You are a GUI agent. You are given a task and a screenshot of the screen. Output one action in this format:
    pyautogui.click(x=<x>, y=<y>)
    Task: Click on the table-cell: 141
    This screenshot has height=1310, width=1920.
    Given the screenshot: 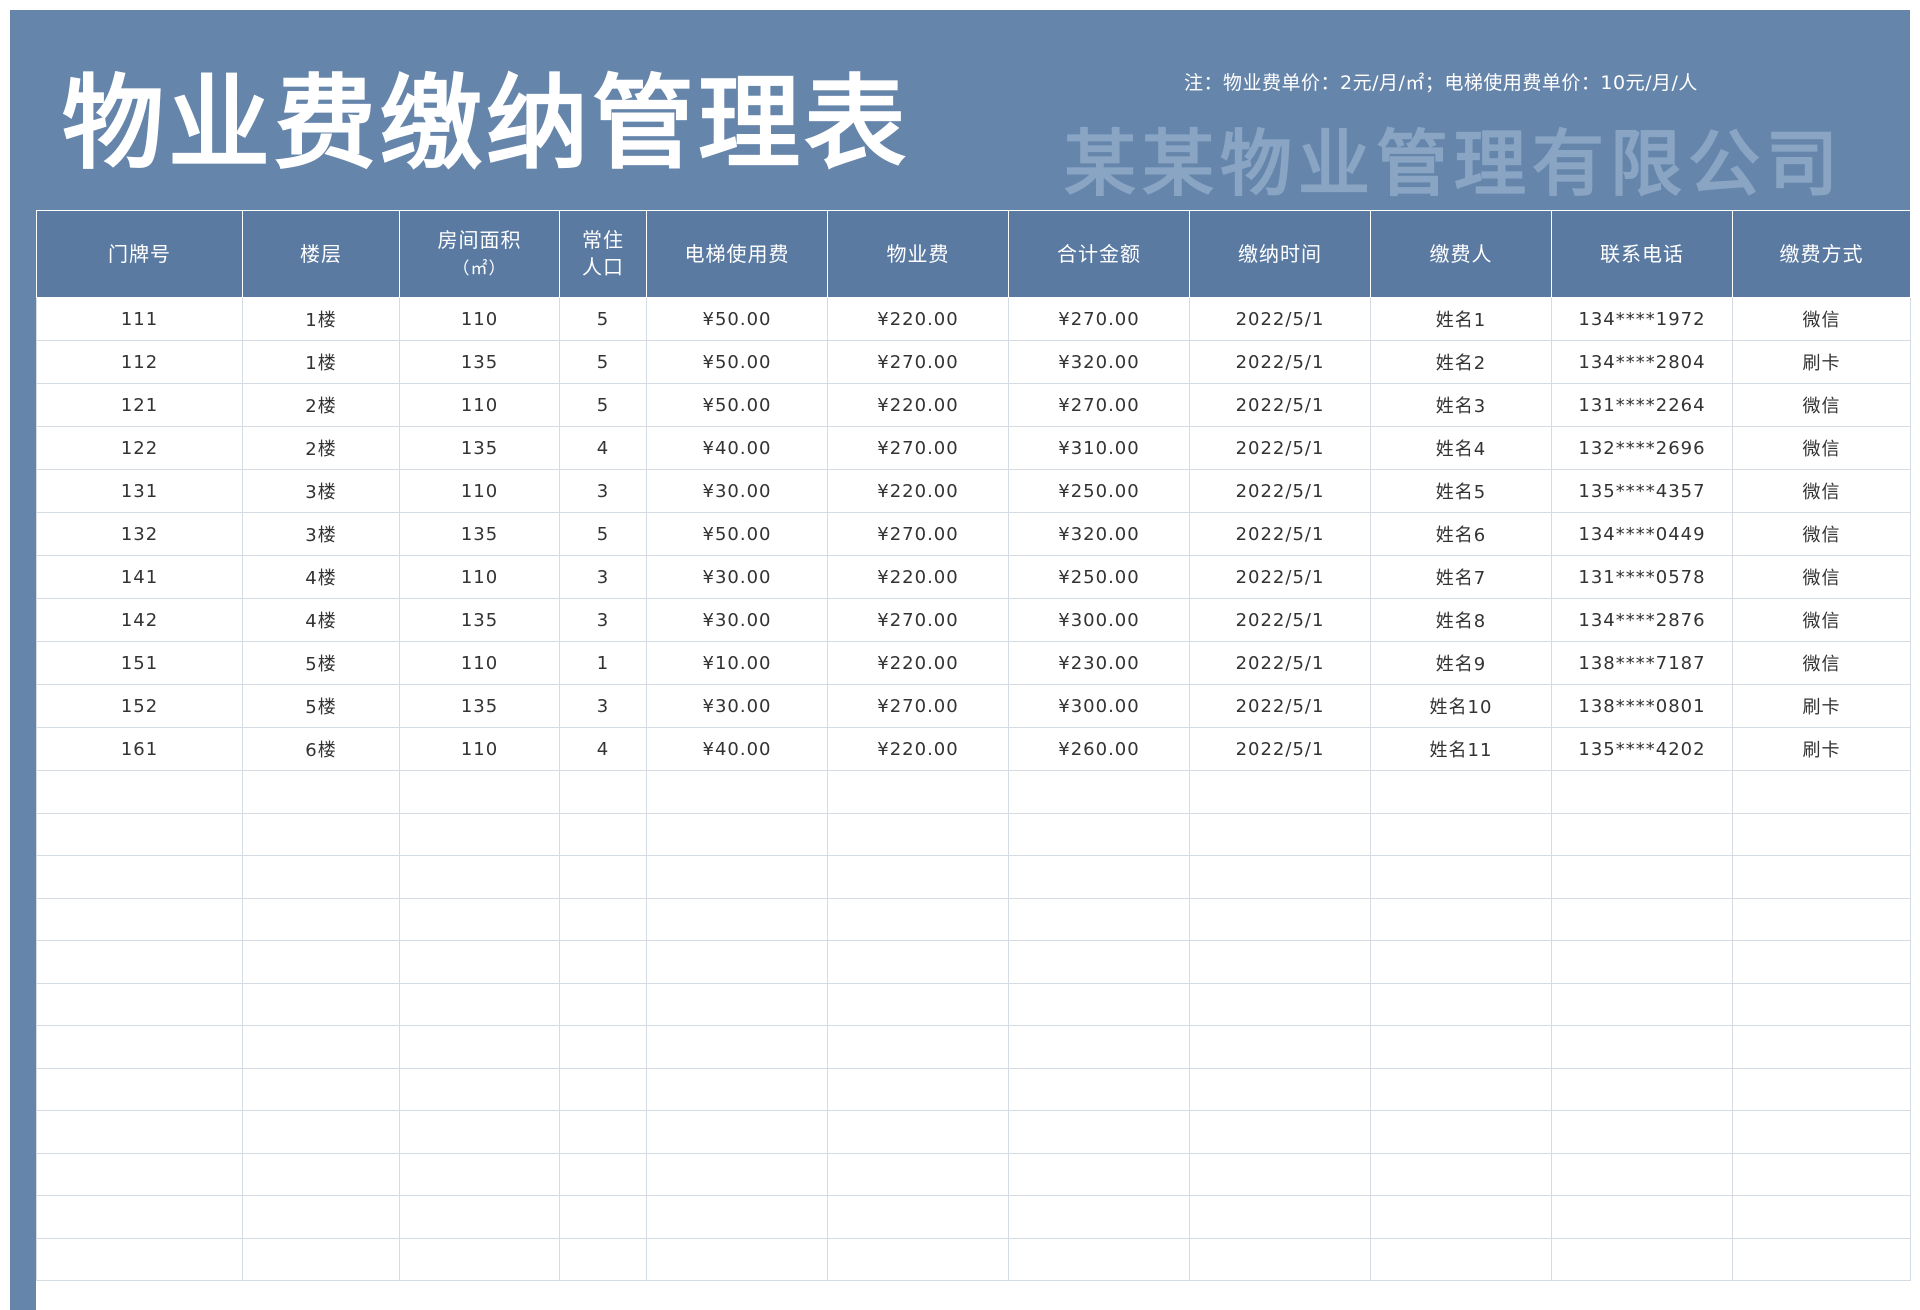 What is the action you would take?
    pyautogui.click(x=139, y=577)
    